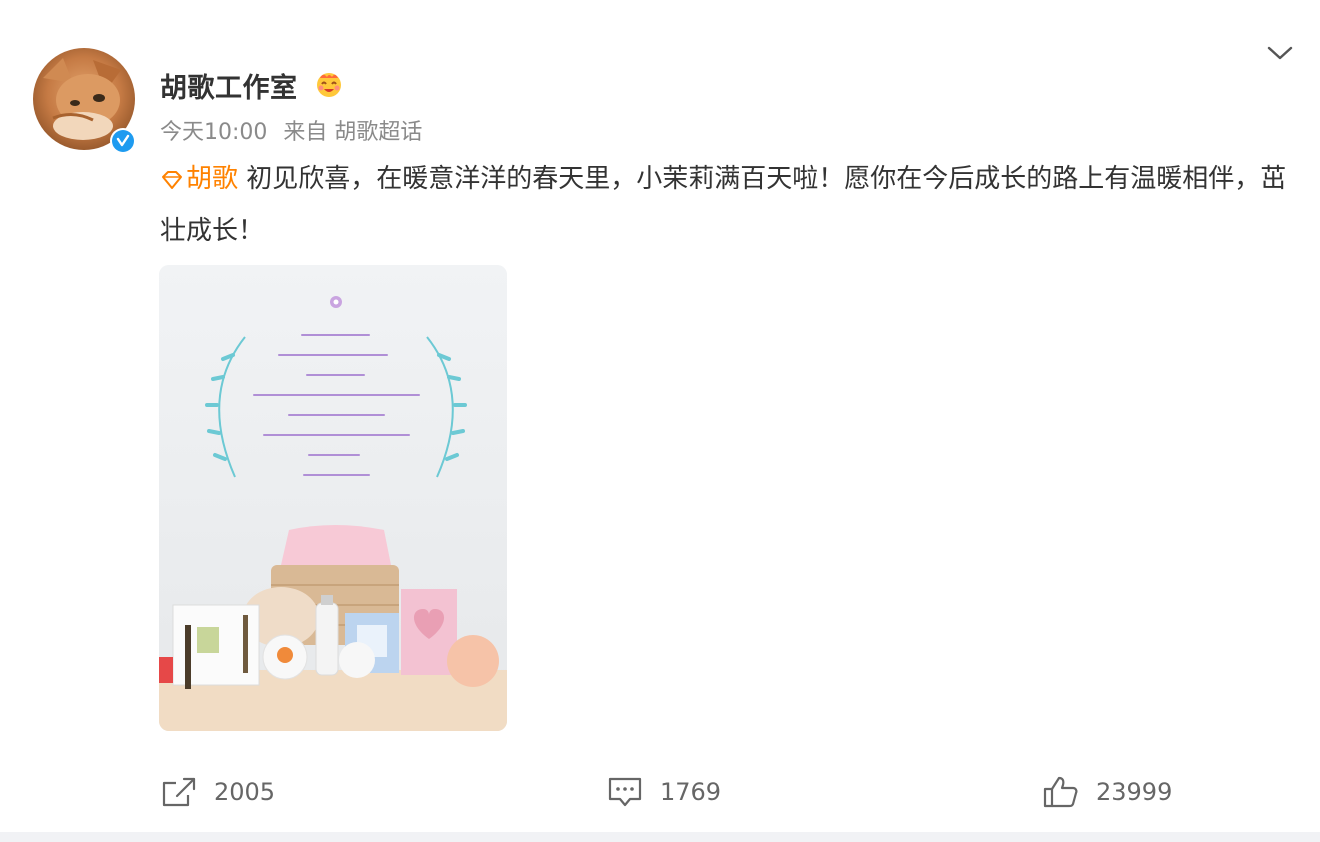 Image resolution: width=1320 pixels, height=842 pixels. Describe the element at coordinates (213, 132) in the screenshot. I see `post-time: 今天10:00` at that location.